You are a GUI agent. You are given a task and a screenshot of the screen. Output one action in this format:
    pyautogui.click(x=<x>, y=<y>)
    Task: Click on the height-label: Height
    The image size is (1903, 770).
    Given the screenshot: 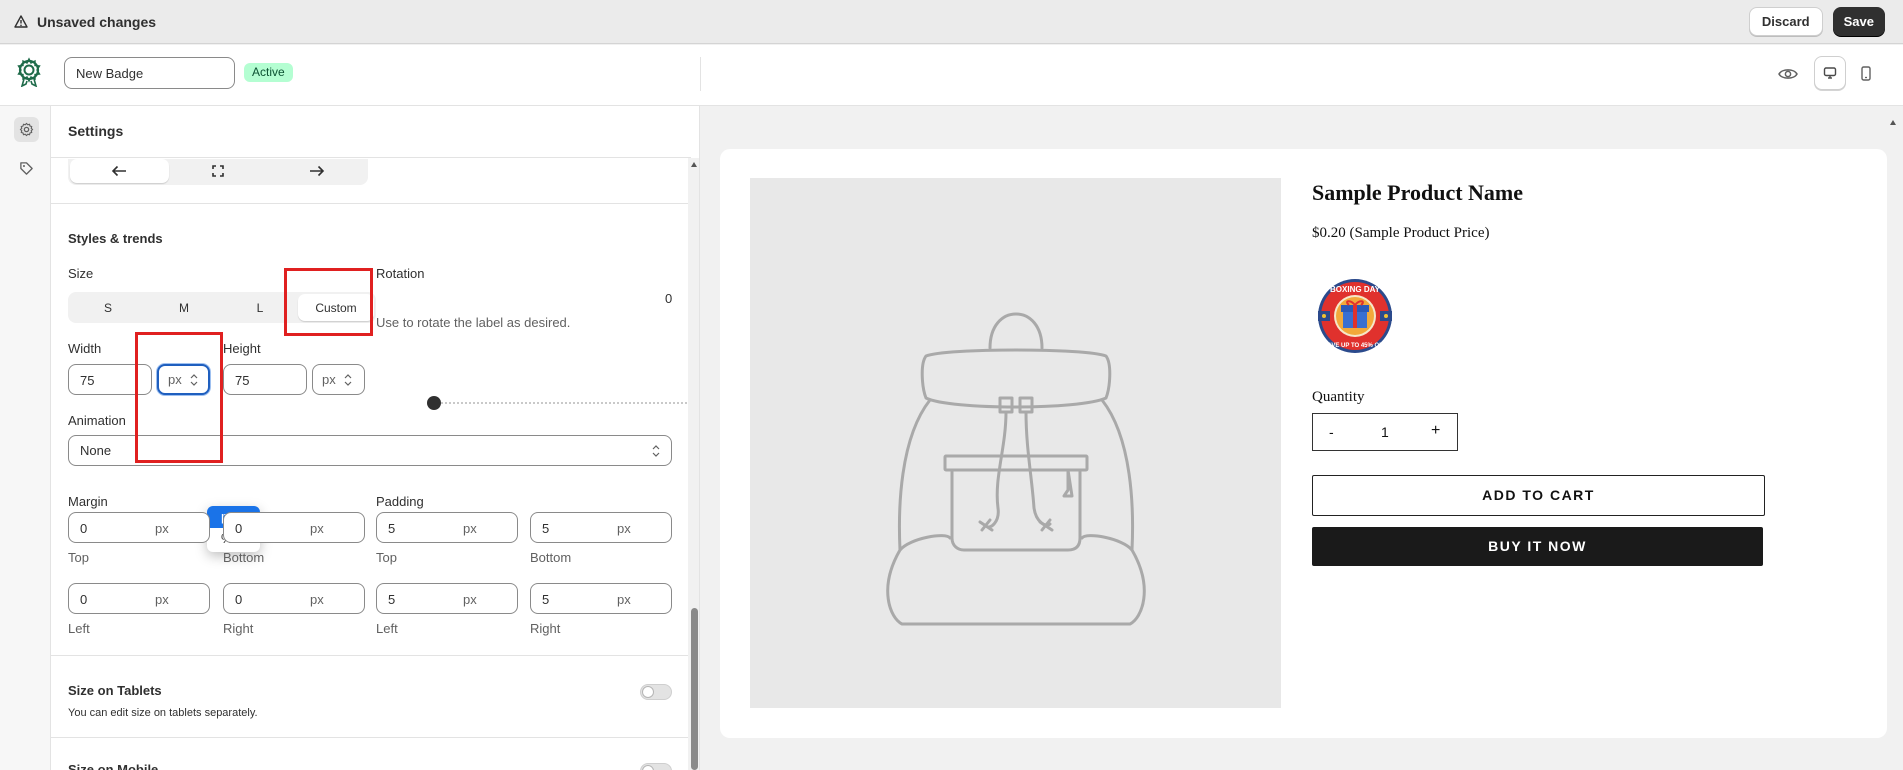 What is the action you would take?
    pyautogui.click(x=242, y=348)
    